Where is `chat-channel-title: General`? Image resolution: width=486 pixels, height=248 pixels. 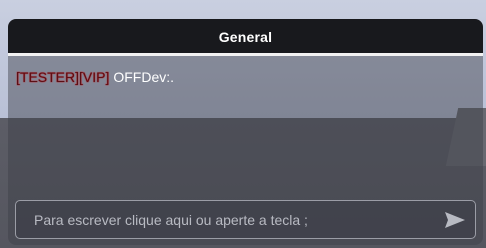
chat-channel-title: General is located at coordinates (245, 36).